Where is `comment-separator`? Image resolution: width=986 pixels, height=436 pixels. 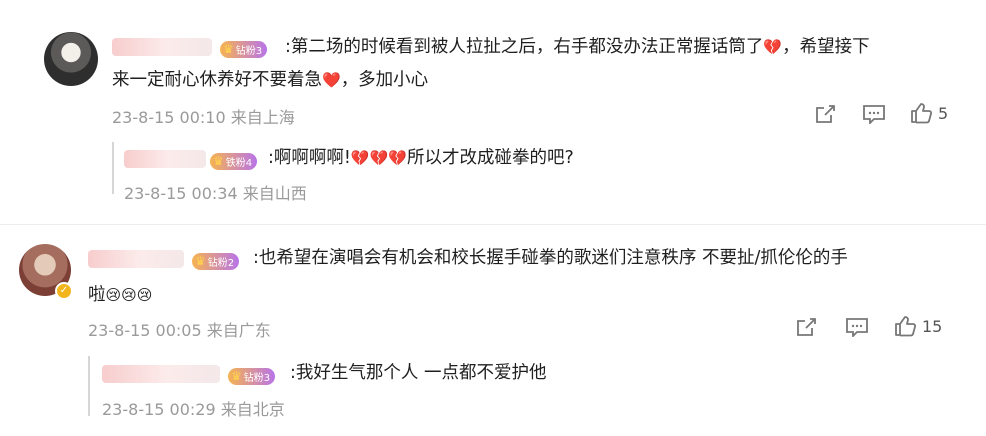 comment-separator is located at coordinates (493, 224).